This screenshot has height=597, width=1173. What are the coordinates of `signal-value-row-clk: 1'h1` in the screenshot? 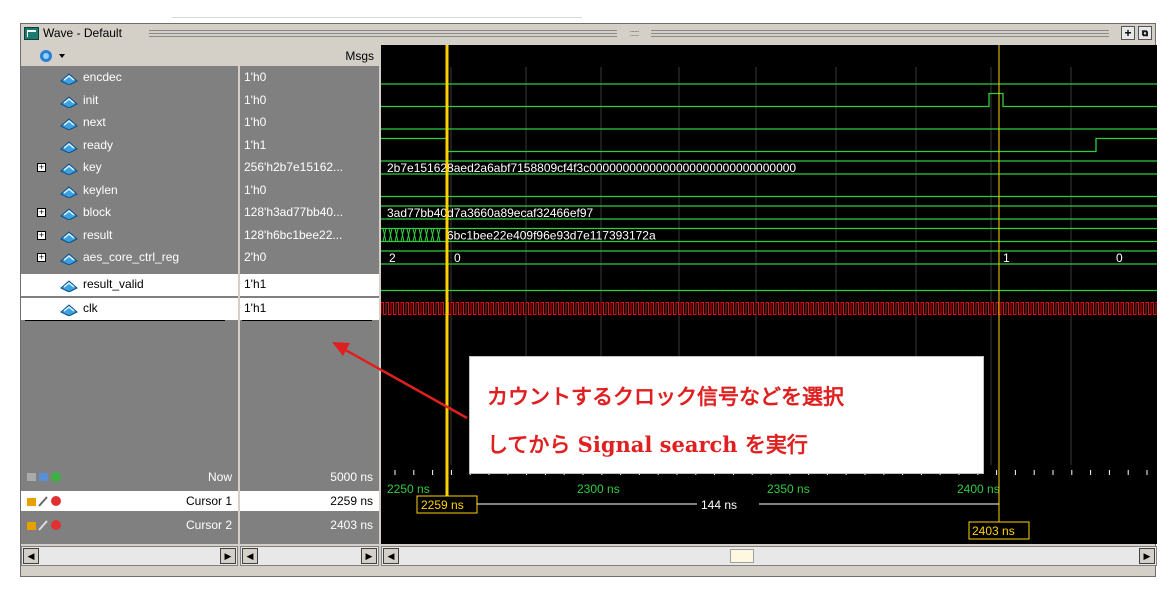 It's located at (309, 308).